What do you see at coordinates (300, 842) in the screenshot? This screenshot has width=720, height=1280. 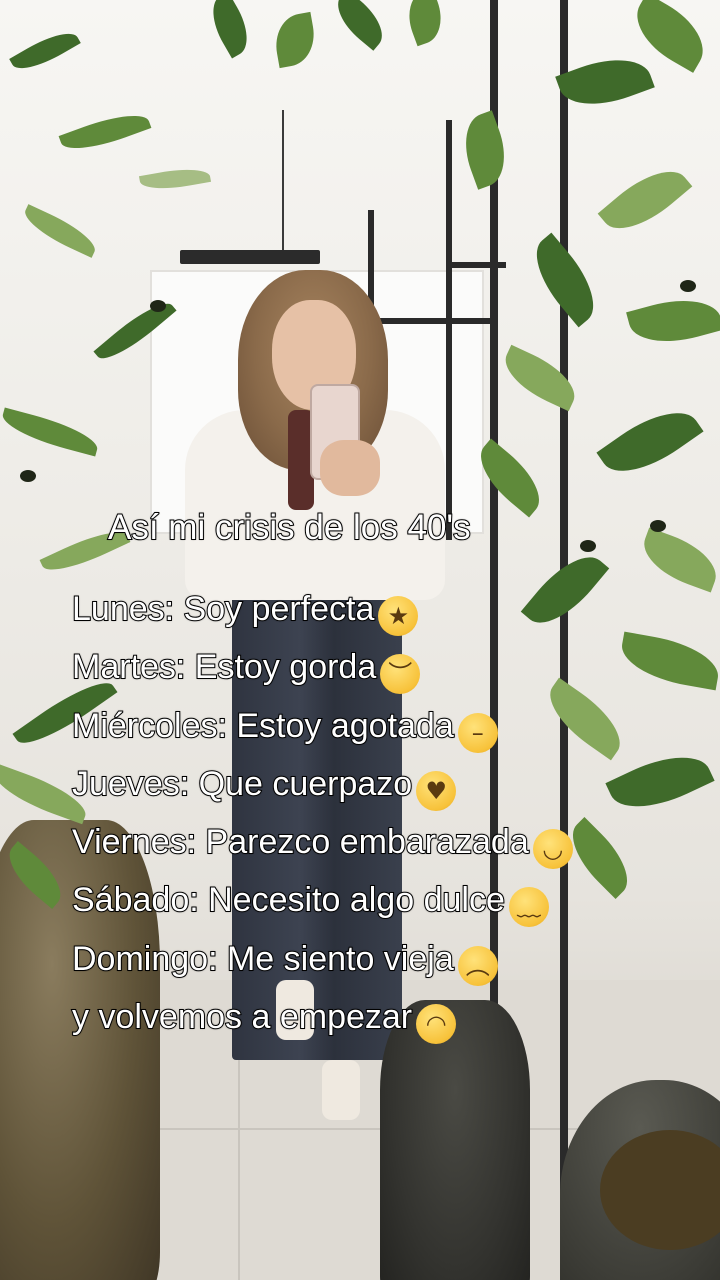 I see `caption-line-text: Viernes: Parezco embarazada` at bounding box center [300, 842].